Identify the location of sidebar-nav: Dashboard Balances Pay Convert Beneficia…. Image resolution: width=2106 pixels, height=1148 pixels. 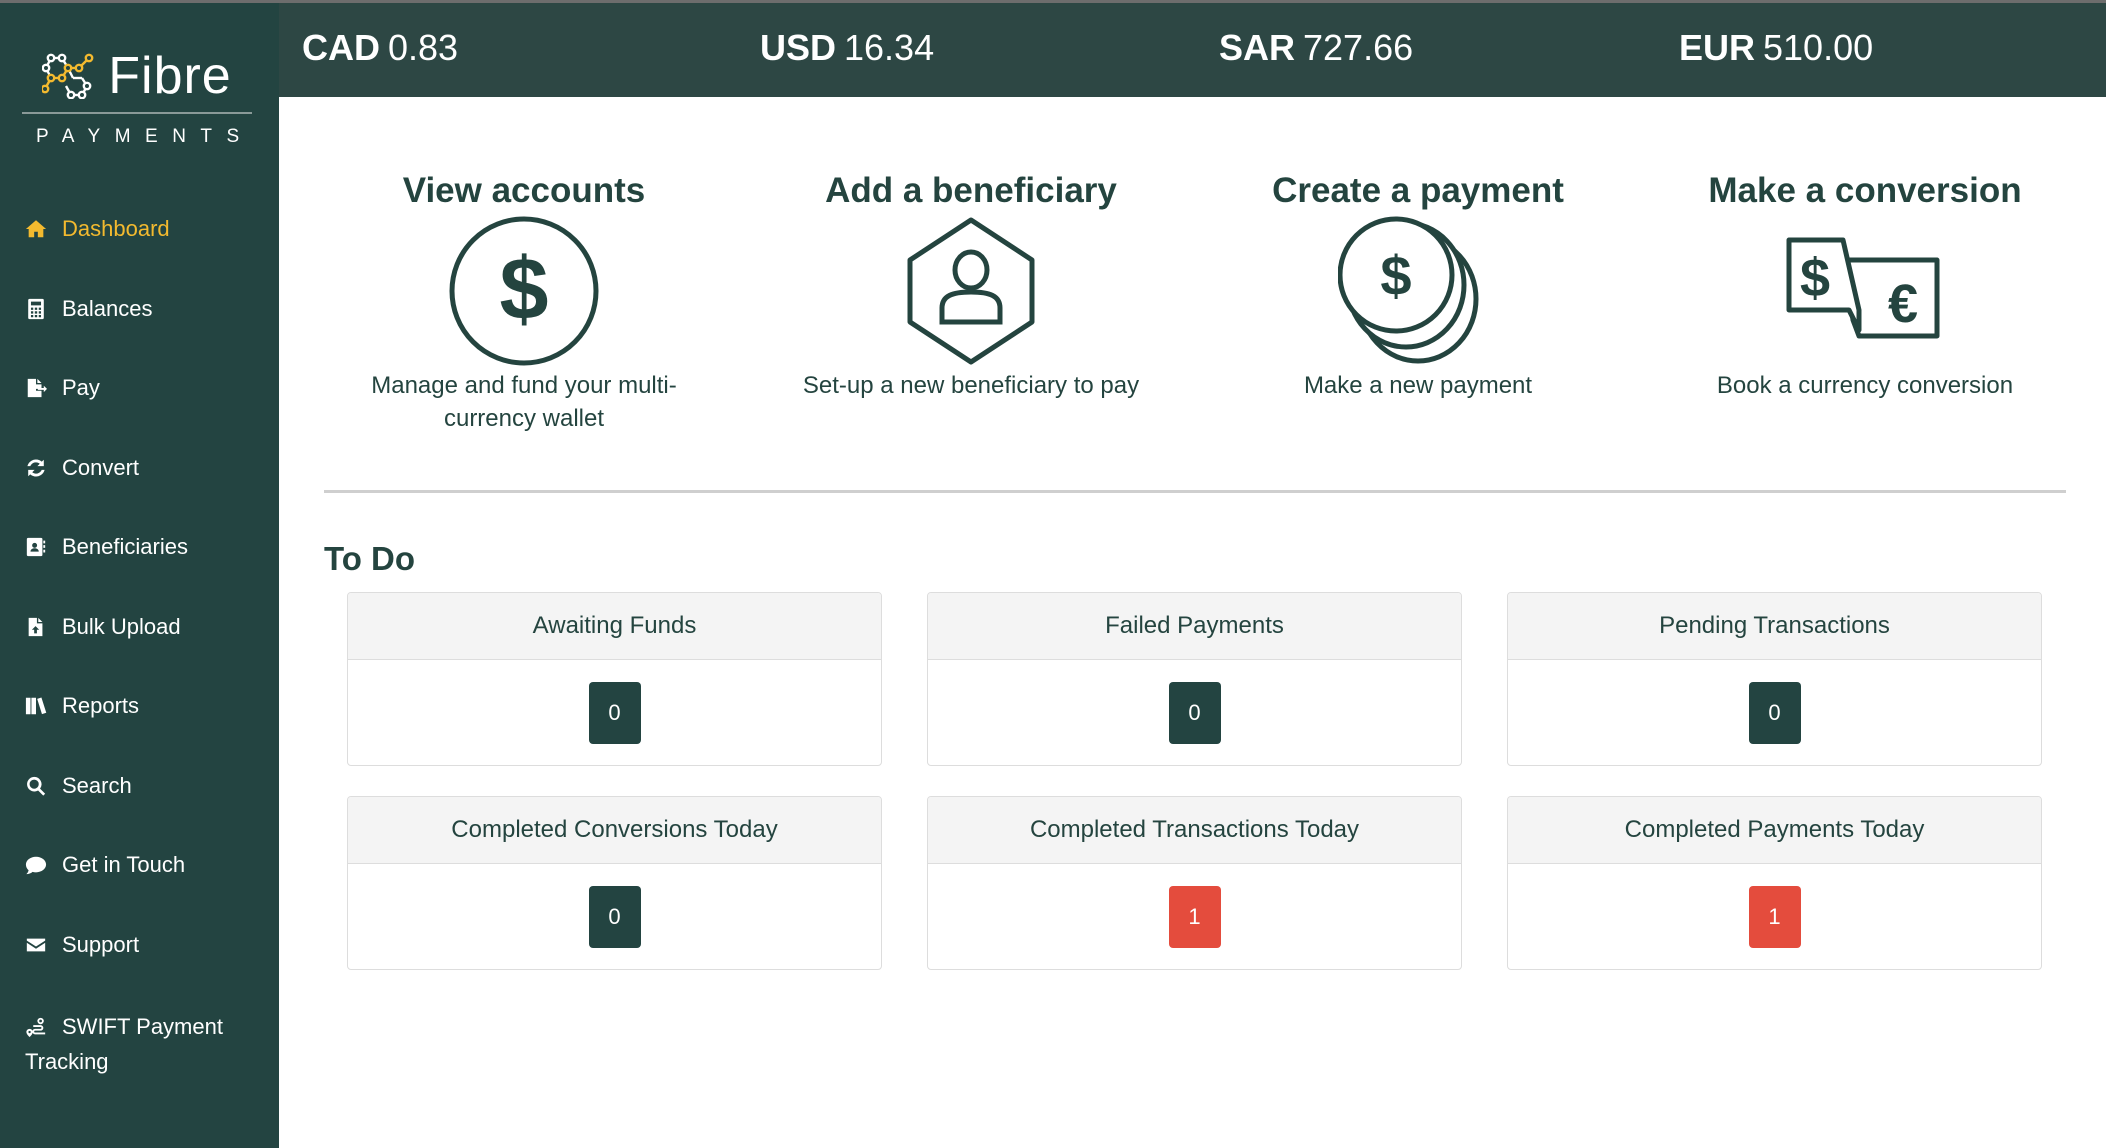
(139, 643).